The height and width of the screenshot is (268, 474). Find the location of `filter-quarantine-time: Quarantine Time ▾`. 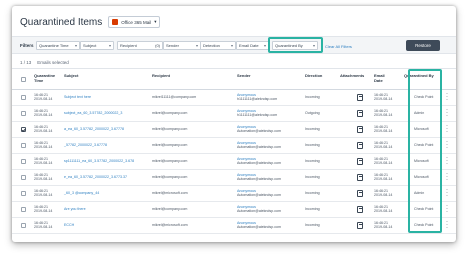

filter-quarantine-time: Quarantine Time ▾ is located at coordinates (58, 45).